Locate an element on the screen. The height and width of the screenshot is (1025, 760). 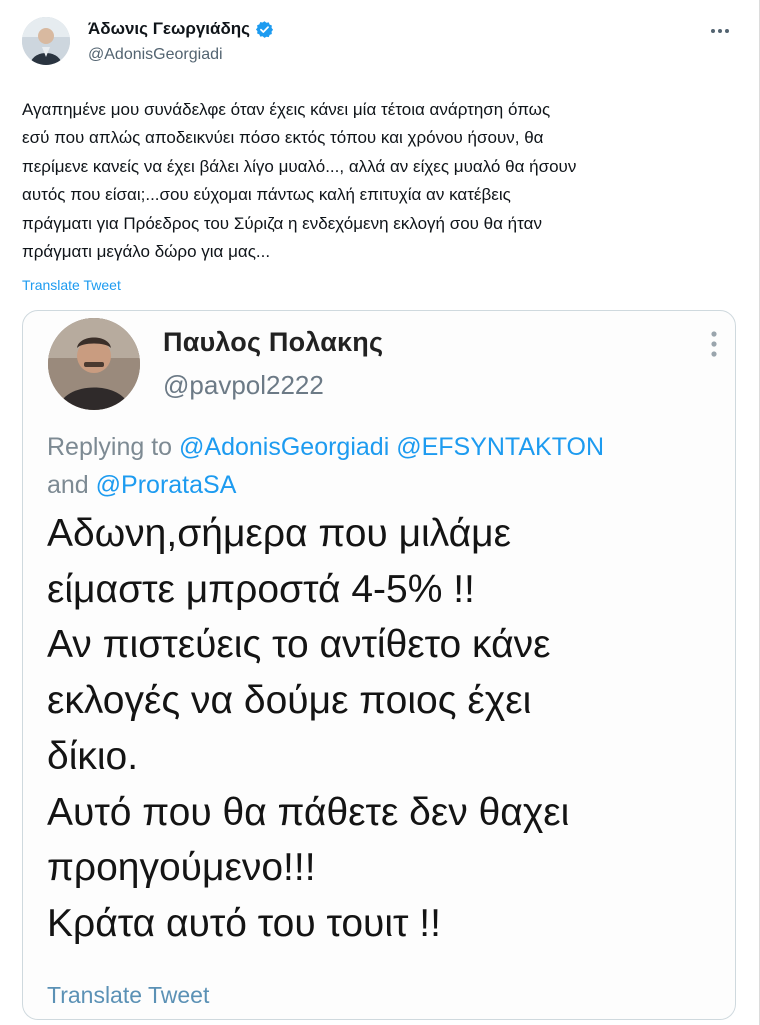
quoted-translate-link: Translate Tweet is located at coordinates (128, 995).